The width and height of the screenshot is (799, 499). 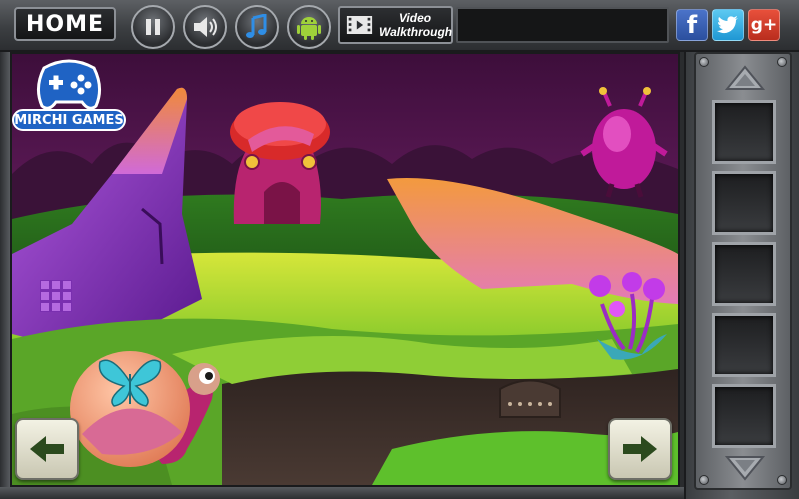 I want to click on mushroom-house, so click(x=280, y=163).